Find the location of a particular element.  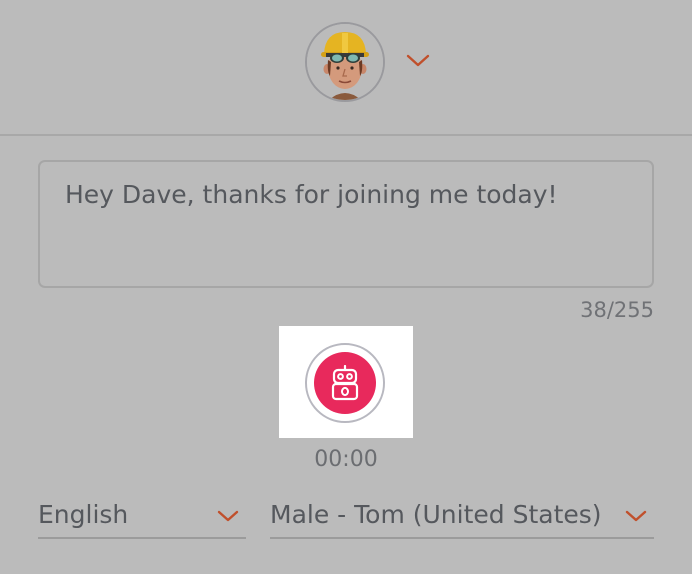

header-divider is located at coordinates (346, 135).